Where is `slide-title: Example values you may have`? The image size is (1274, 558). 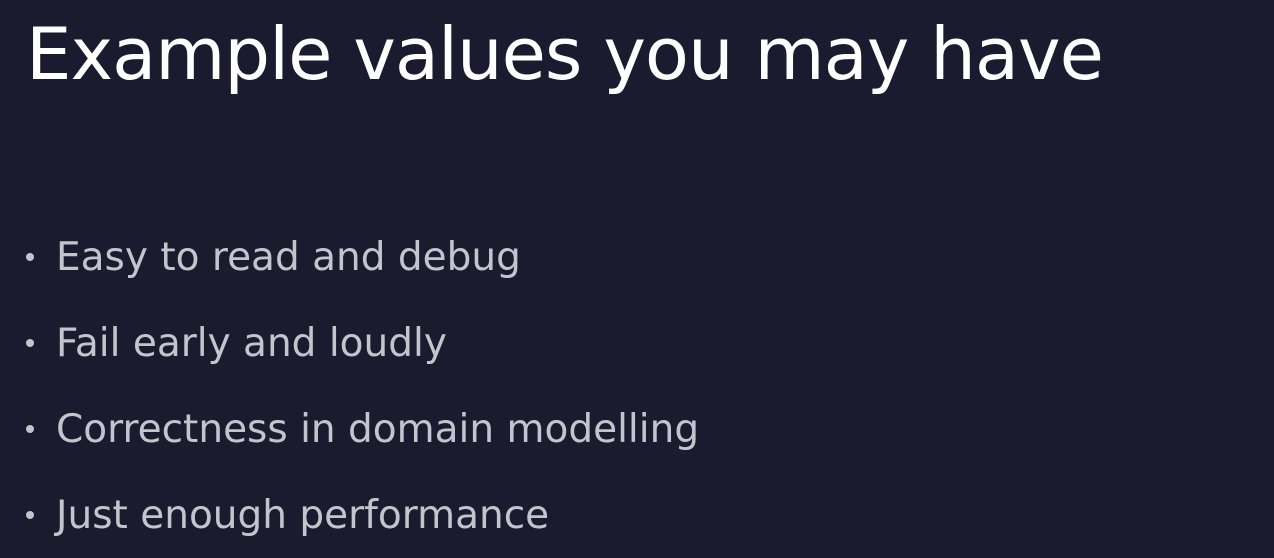 slide-title: Example values you may have is located at coordinates (565, 54).